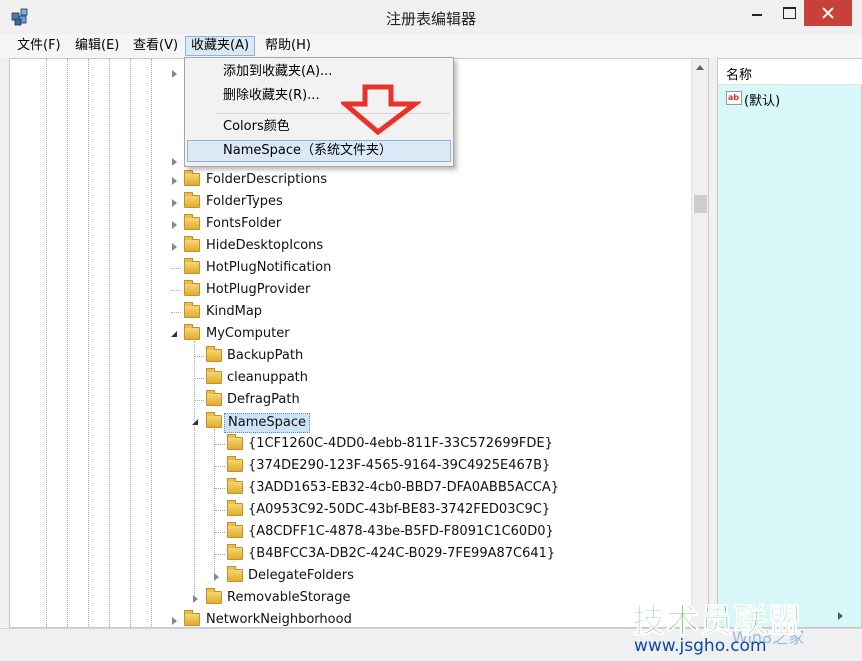 This screenshot has height=661, width=862. Describe the element at coordinates (234, 312) in the screenshot. I see `tree-node-label: KindMap` at that location.